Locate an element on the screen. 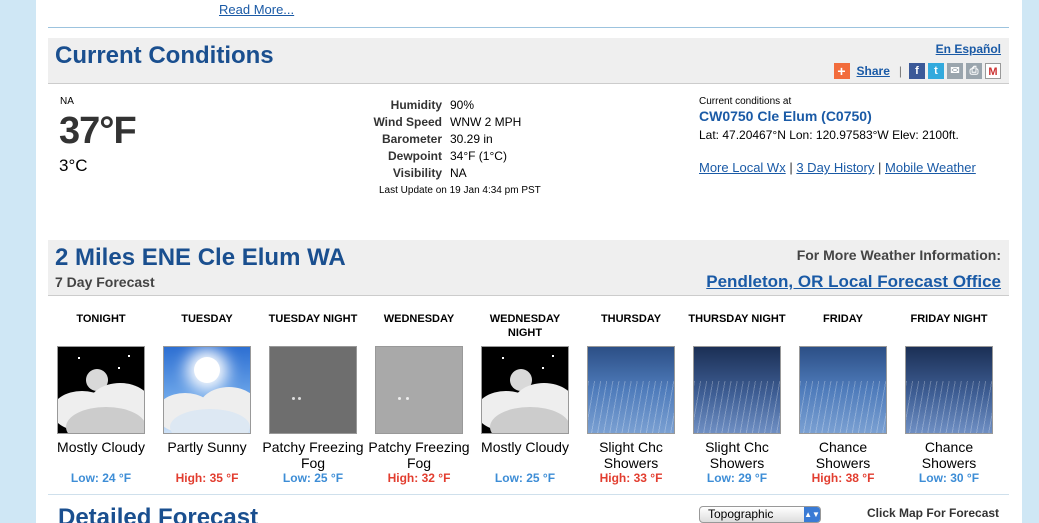  forecast-location-title: 2 Miles ENE Cle Elum WA is located at coordinates (200, 257).